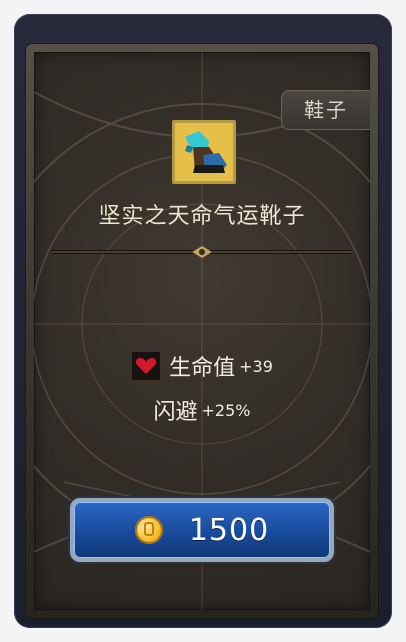 The image size is (406, 642). What do you see at coordinates (229, 530) in the screenshot?
I see `price-label: 1500` at bounding box center [229, 530].